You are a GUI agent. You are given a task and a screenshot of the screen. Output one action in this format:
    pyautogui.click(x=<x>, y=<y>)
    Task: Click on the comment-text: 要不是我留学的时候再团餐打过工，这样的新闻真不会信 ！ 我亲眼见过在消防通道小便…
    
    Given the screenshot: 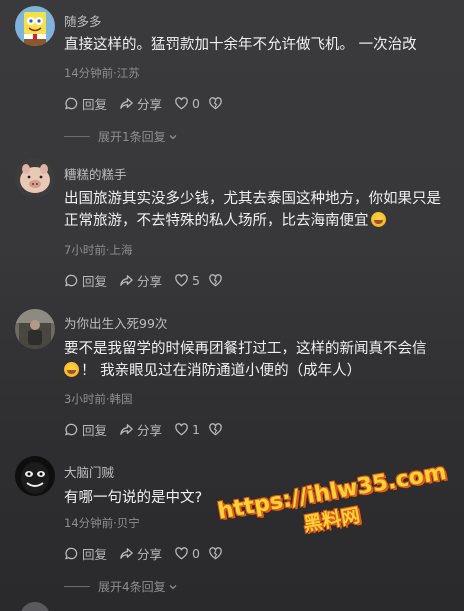 What is the action you would take?
    pyautogui.click(x=259, y=360)
    